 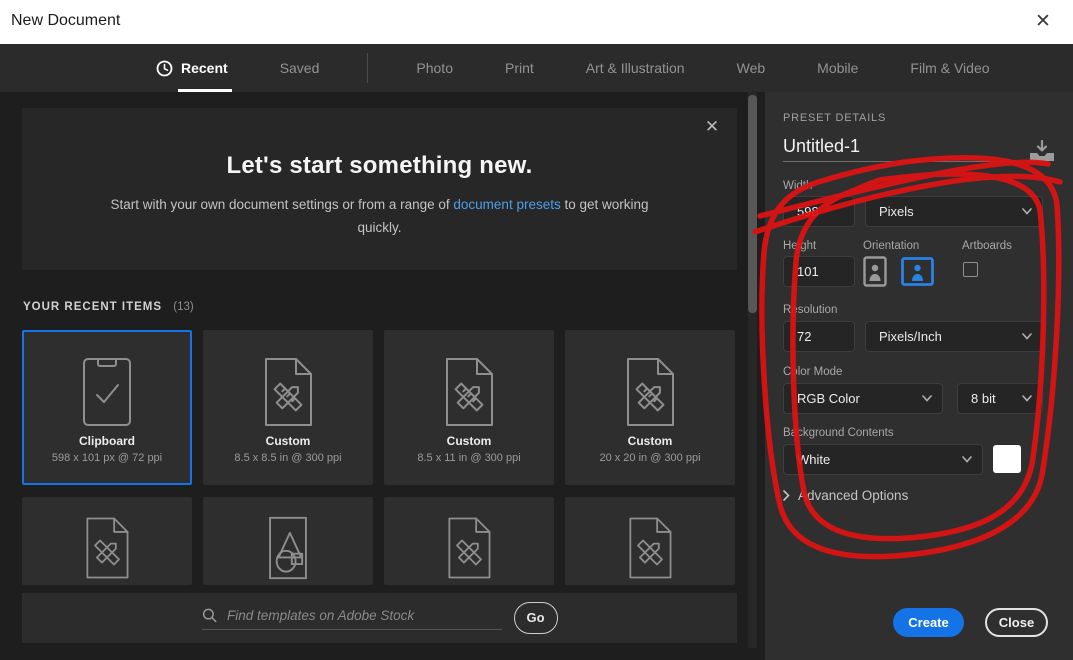 What do you see at coordinates (1016, 622) in the screenshot?
I see `close-button: Close` at bounding box center [1016, 622].